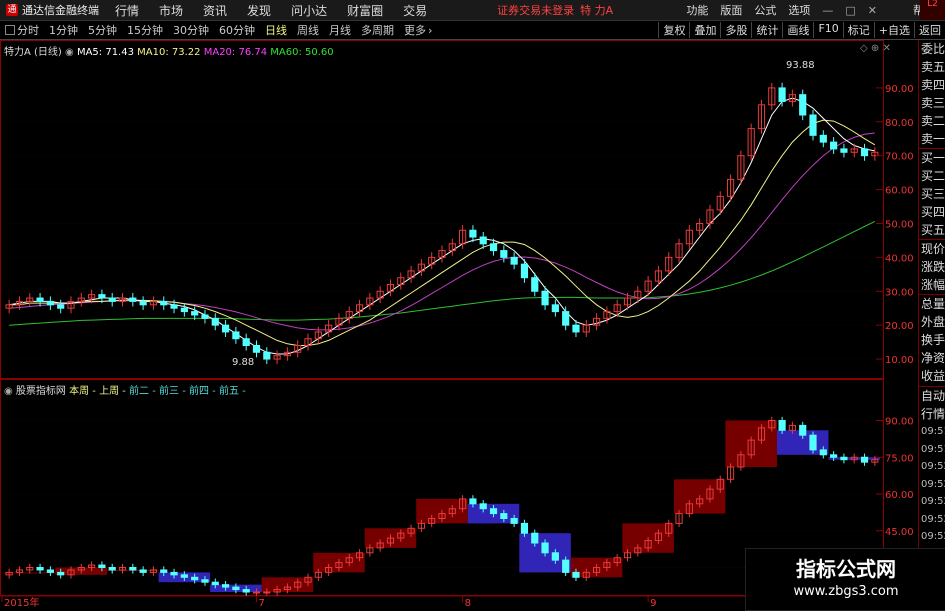 The width and height of the screenshot is (945, 611). I want to click on btn-stats: 统计, so click(766, 30).